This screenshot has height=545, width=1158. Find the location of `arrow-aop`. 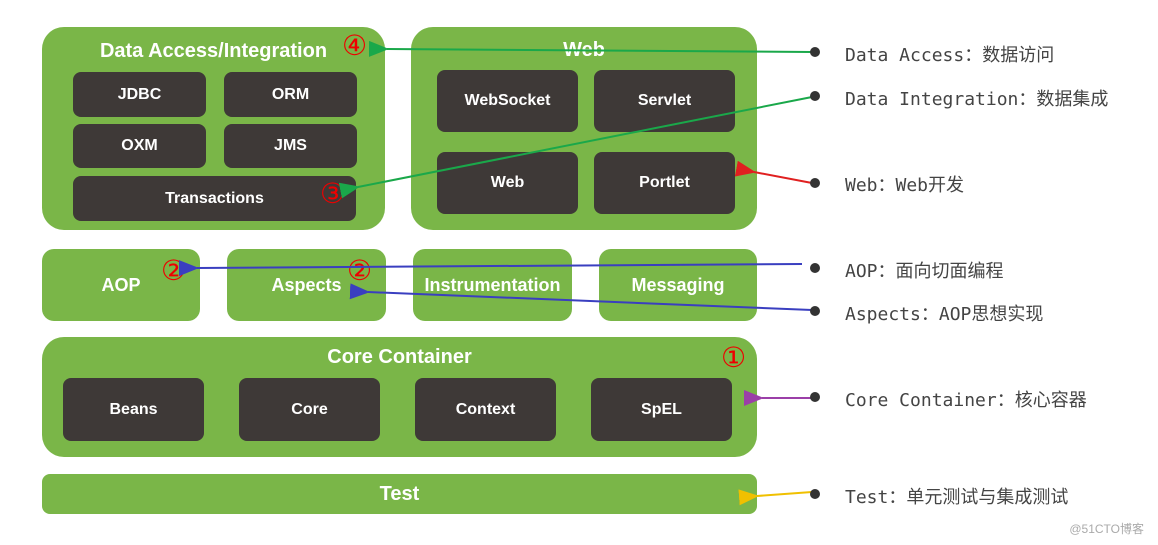

arrow-aop is located at coordinates (490, 268).